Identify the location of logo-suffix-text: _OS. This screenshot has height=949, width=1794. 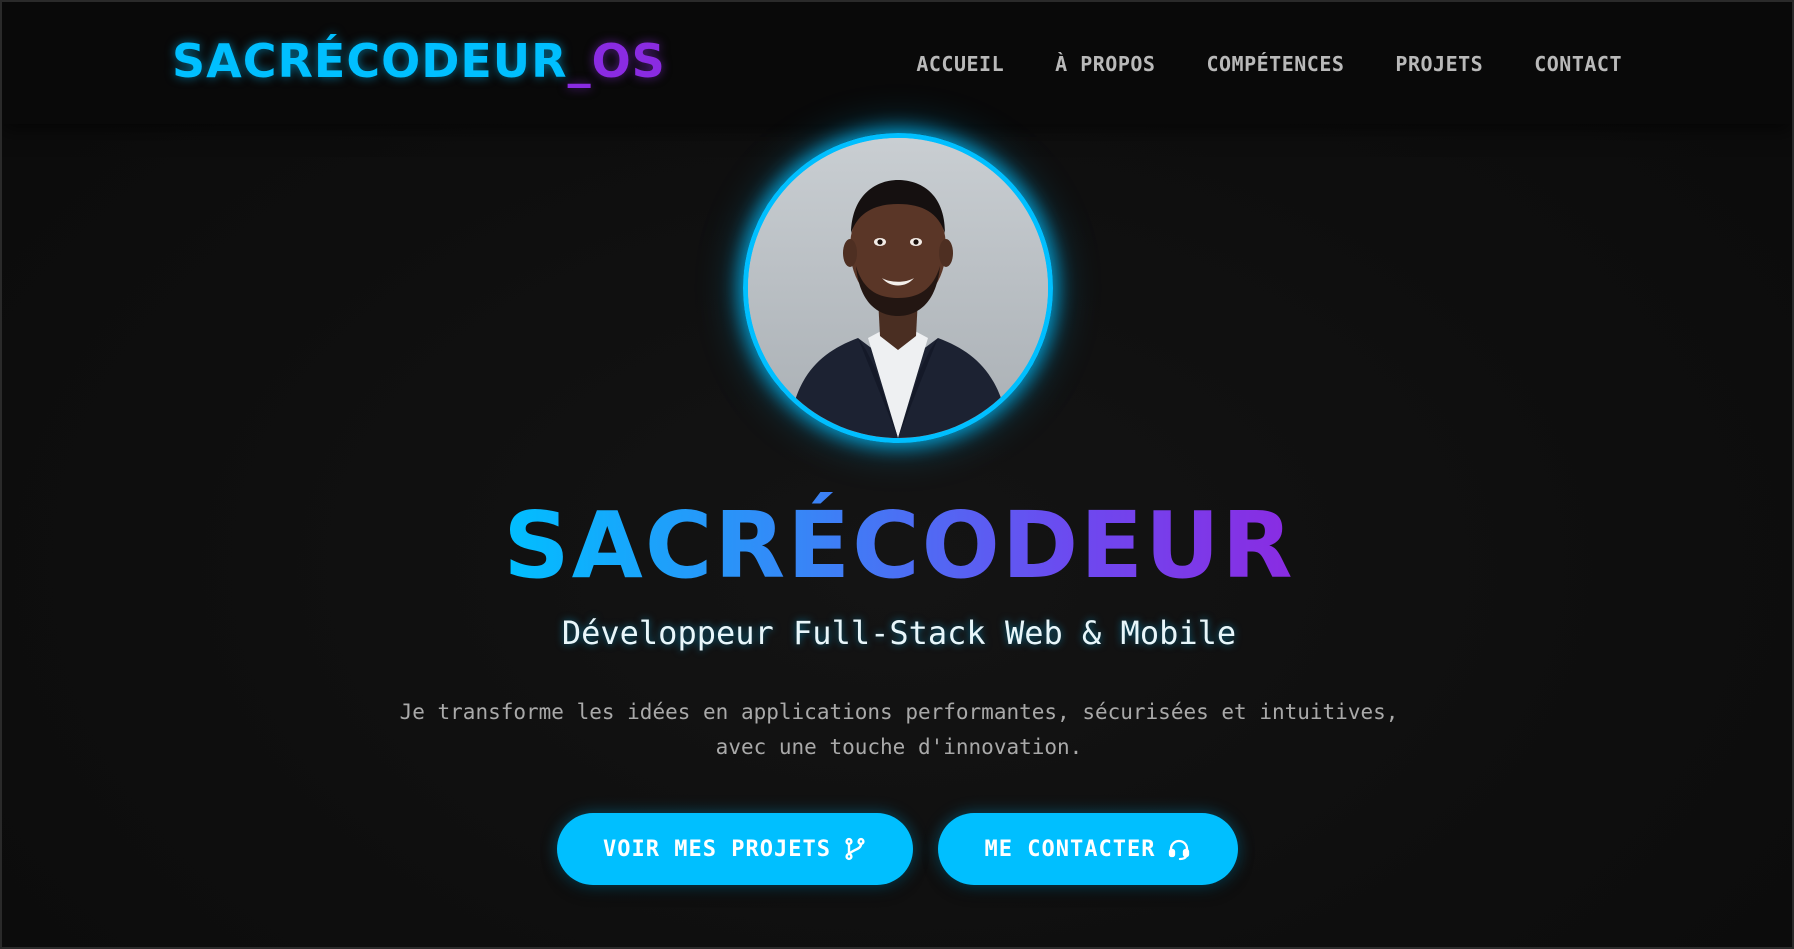
(616, 61).